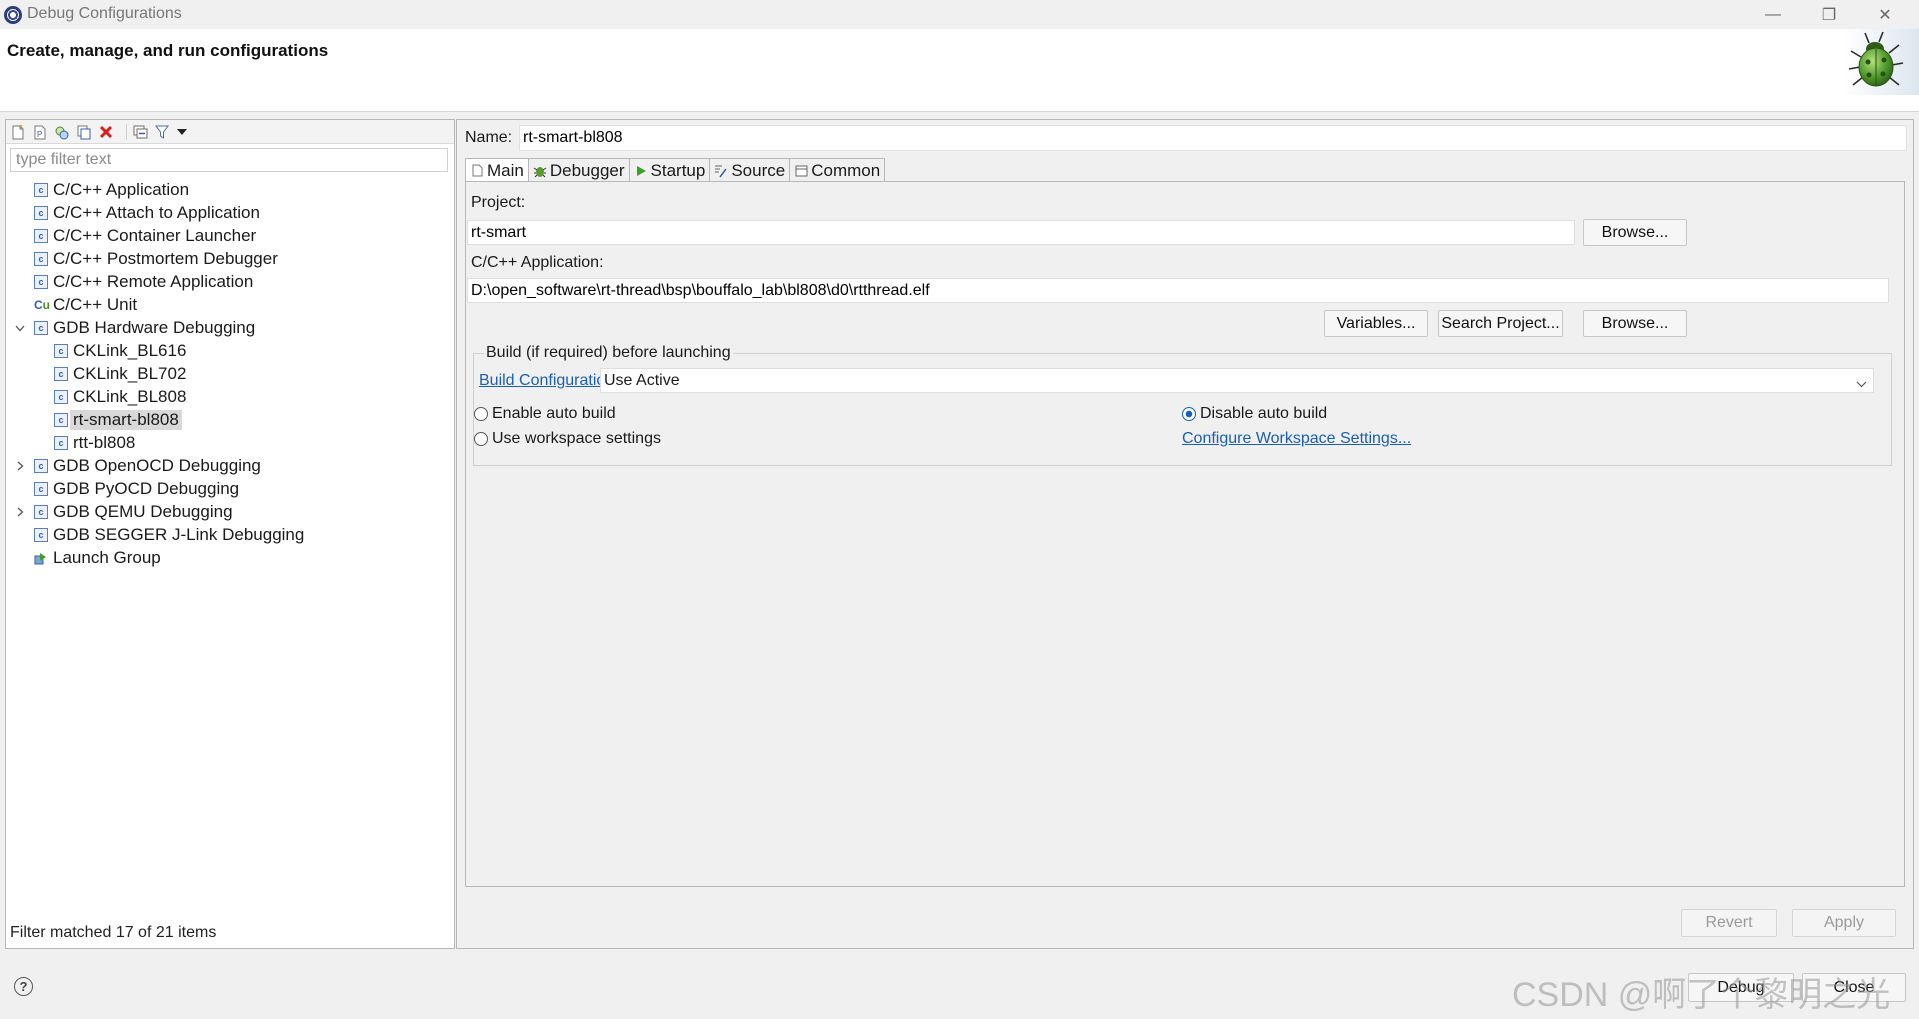  What do you see at coordinates (143, 281) in the screenshot?
I see `tree-item-cpp-remote: c C/C++ Remote Application` at bounding box center [143, 281].